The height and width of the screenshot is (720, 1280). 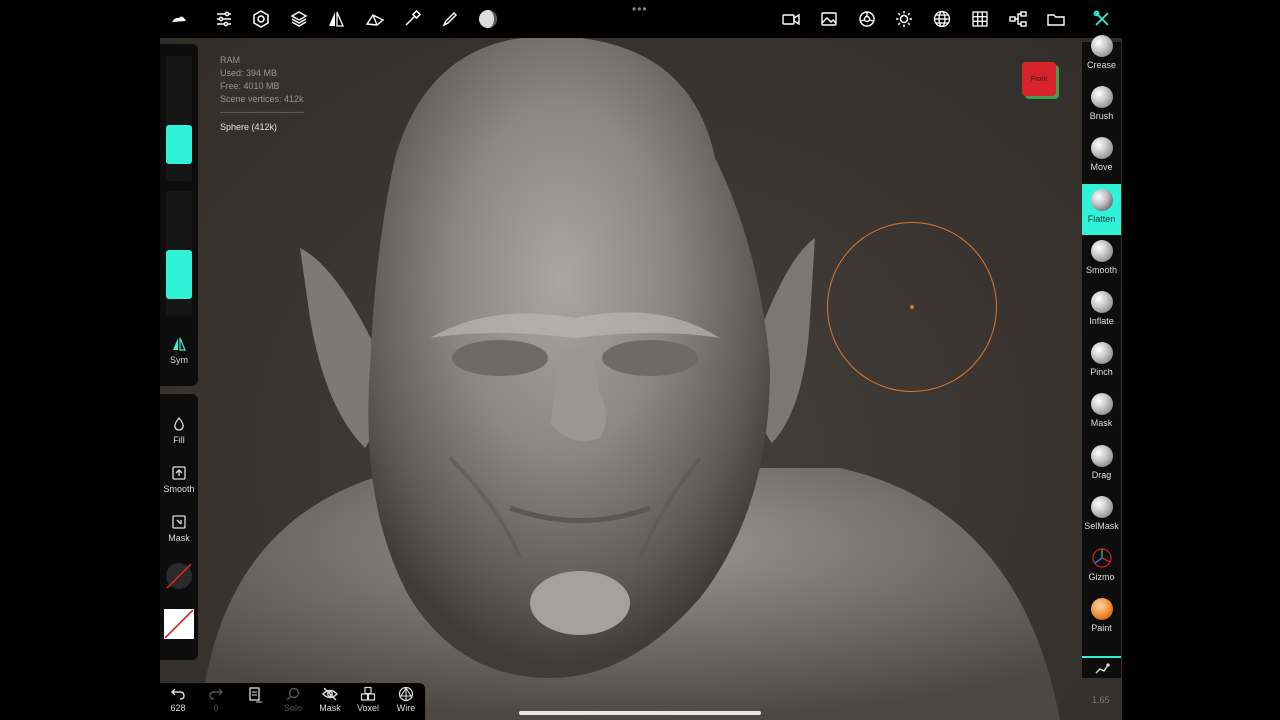 I want to click on mask-visibility-button: Mask, so click(x=330, y=699).